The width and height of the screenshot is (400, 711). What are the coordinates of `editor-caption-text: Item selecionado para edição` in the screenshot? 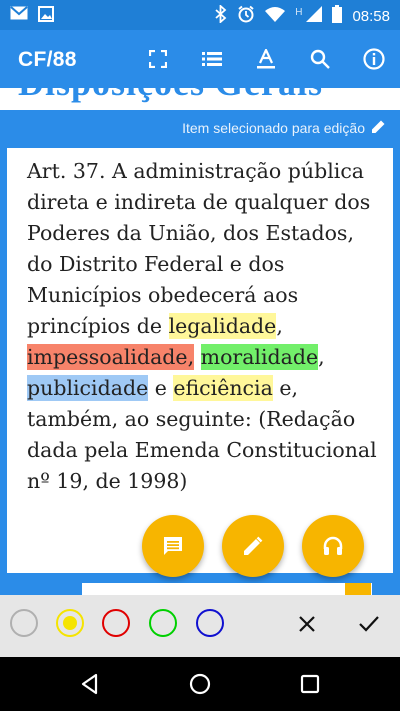 It's located at (273, 128).